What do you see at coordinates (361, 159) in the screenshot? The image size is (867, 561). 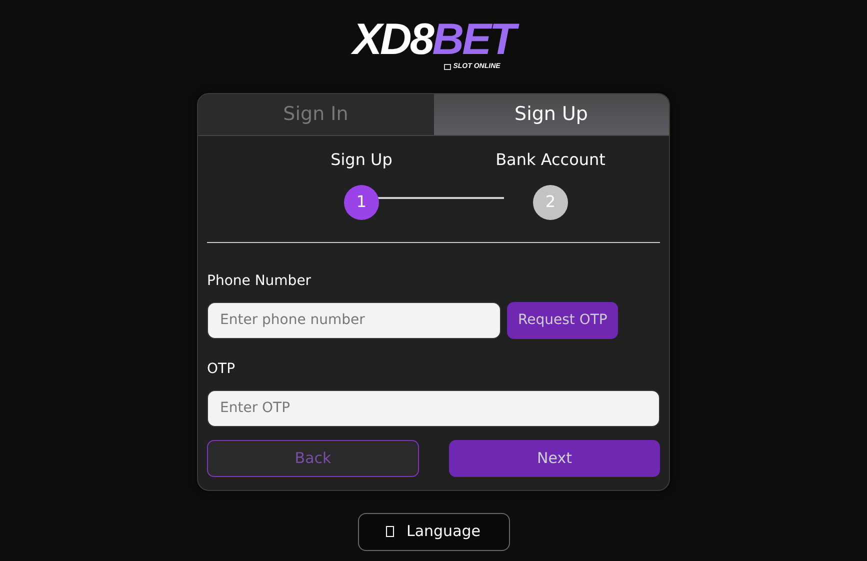 I see `step-label: Sign Up` at bounding box center [361, 159].